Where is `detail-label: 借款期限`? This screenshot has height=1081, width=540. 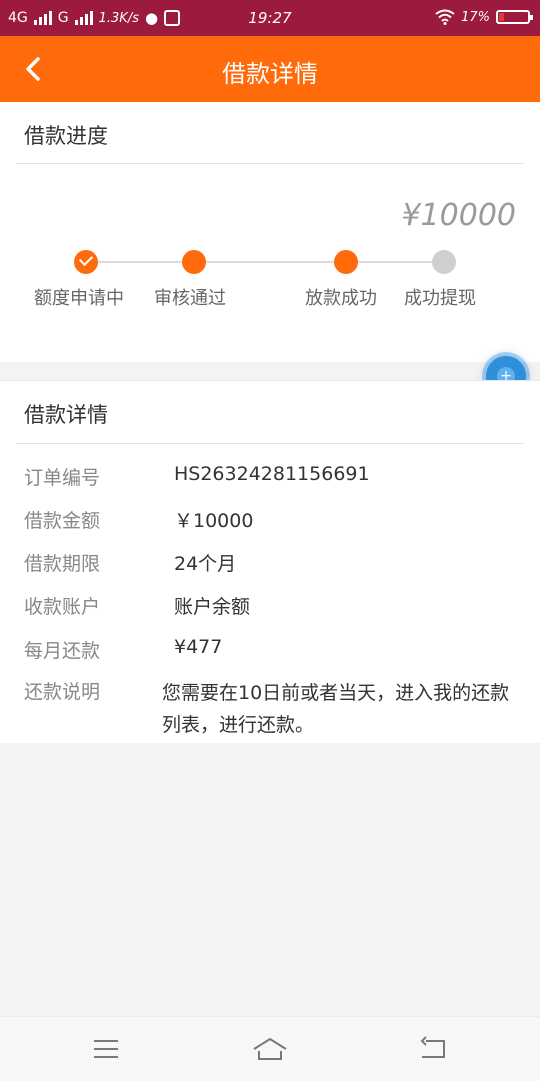
detail-label: 借款期限 is located at coordinates (62, 564).